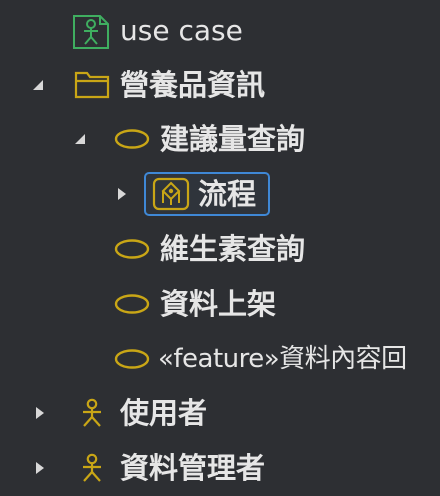 This screenshot has height=496, width=440. Describe the element at coordinates (233, 249) in the screenshot. I see `tree-item-label: 維生素查詢` at that location.